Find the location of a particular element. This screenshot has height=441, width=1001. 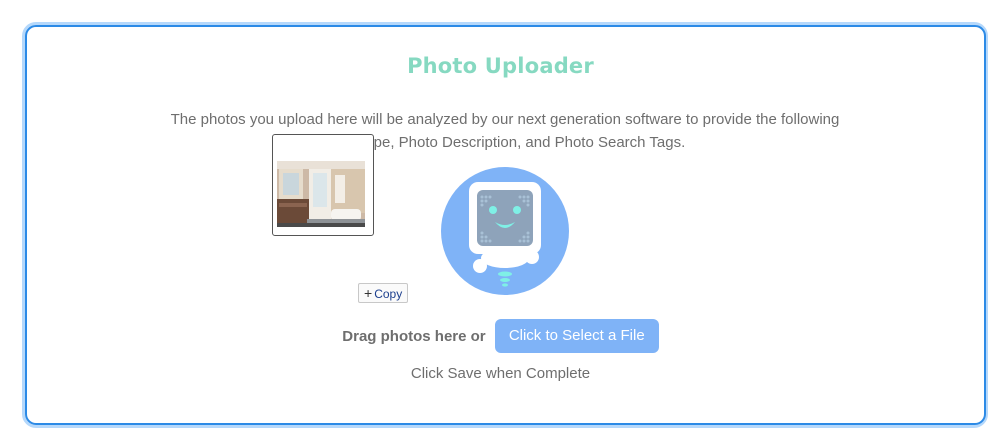

plus-icon: + is located at coordinates (368, 293).